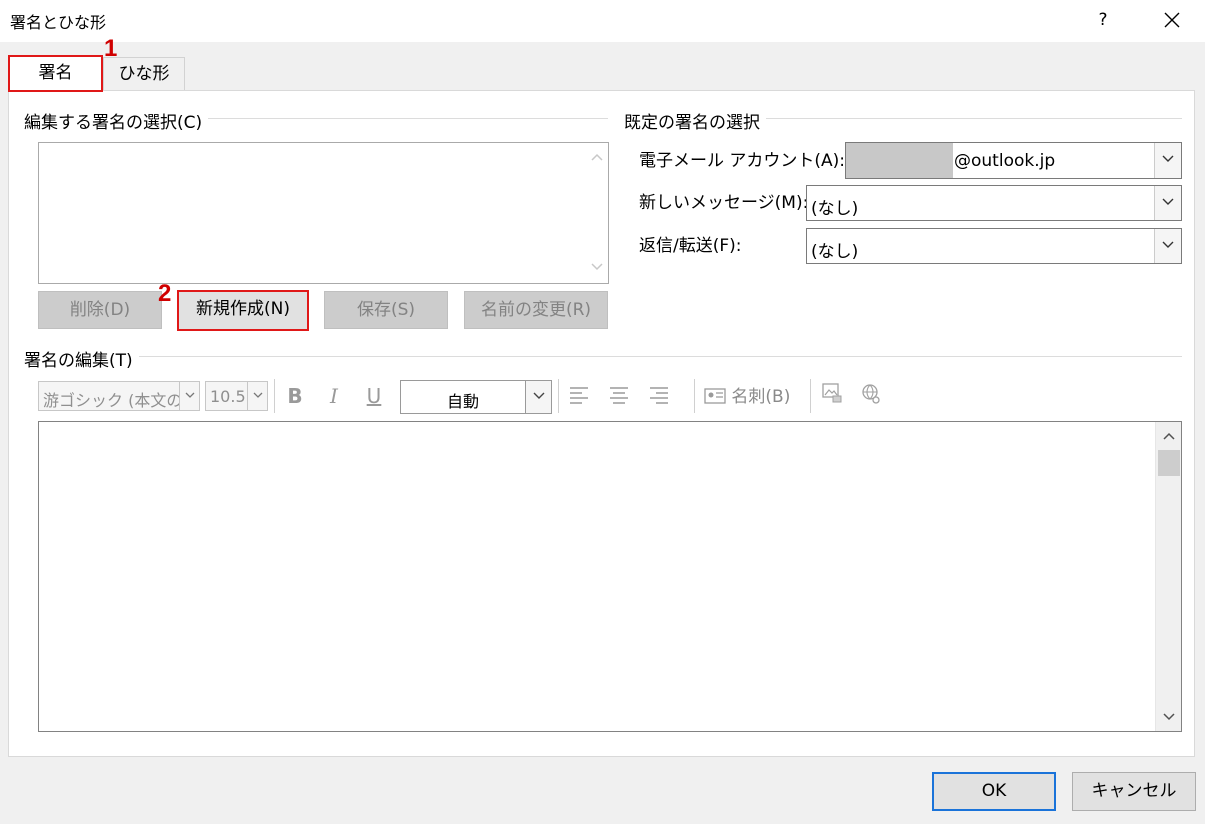  What do you see at coordinates (334, 396) in the screenshot?
I see `italic-button: I` at bounding box center [334, 396].